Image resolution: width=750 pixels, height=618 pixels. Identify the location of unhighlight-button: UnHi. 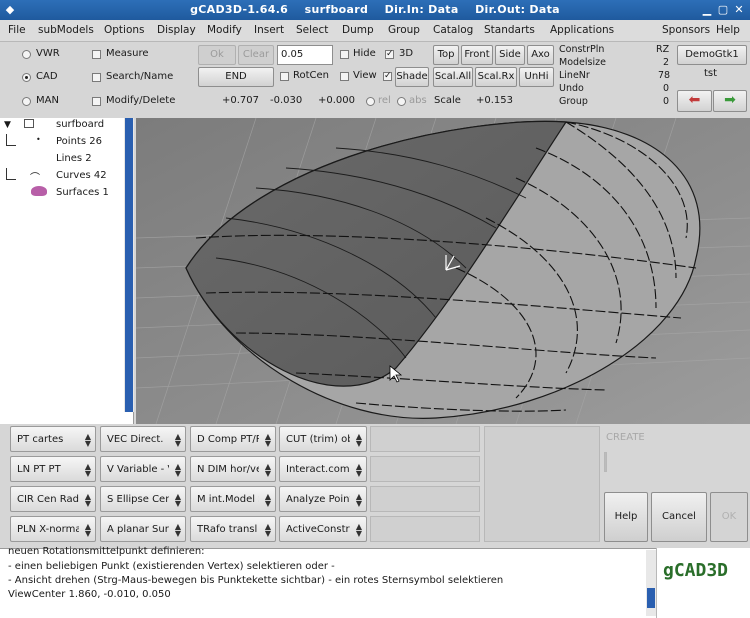
(536, 77).